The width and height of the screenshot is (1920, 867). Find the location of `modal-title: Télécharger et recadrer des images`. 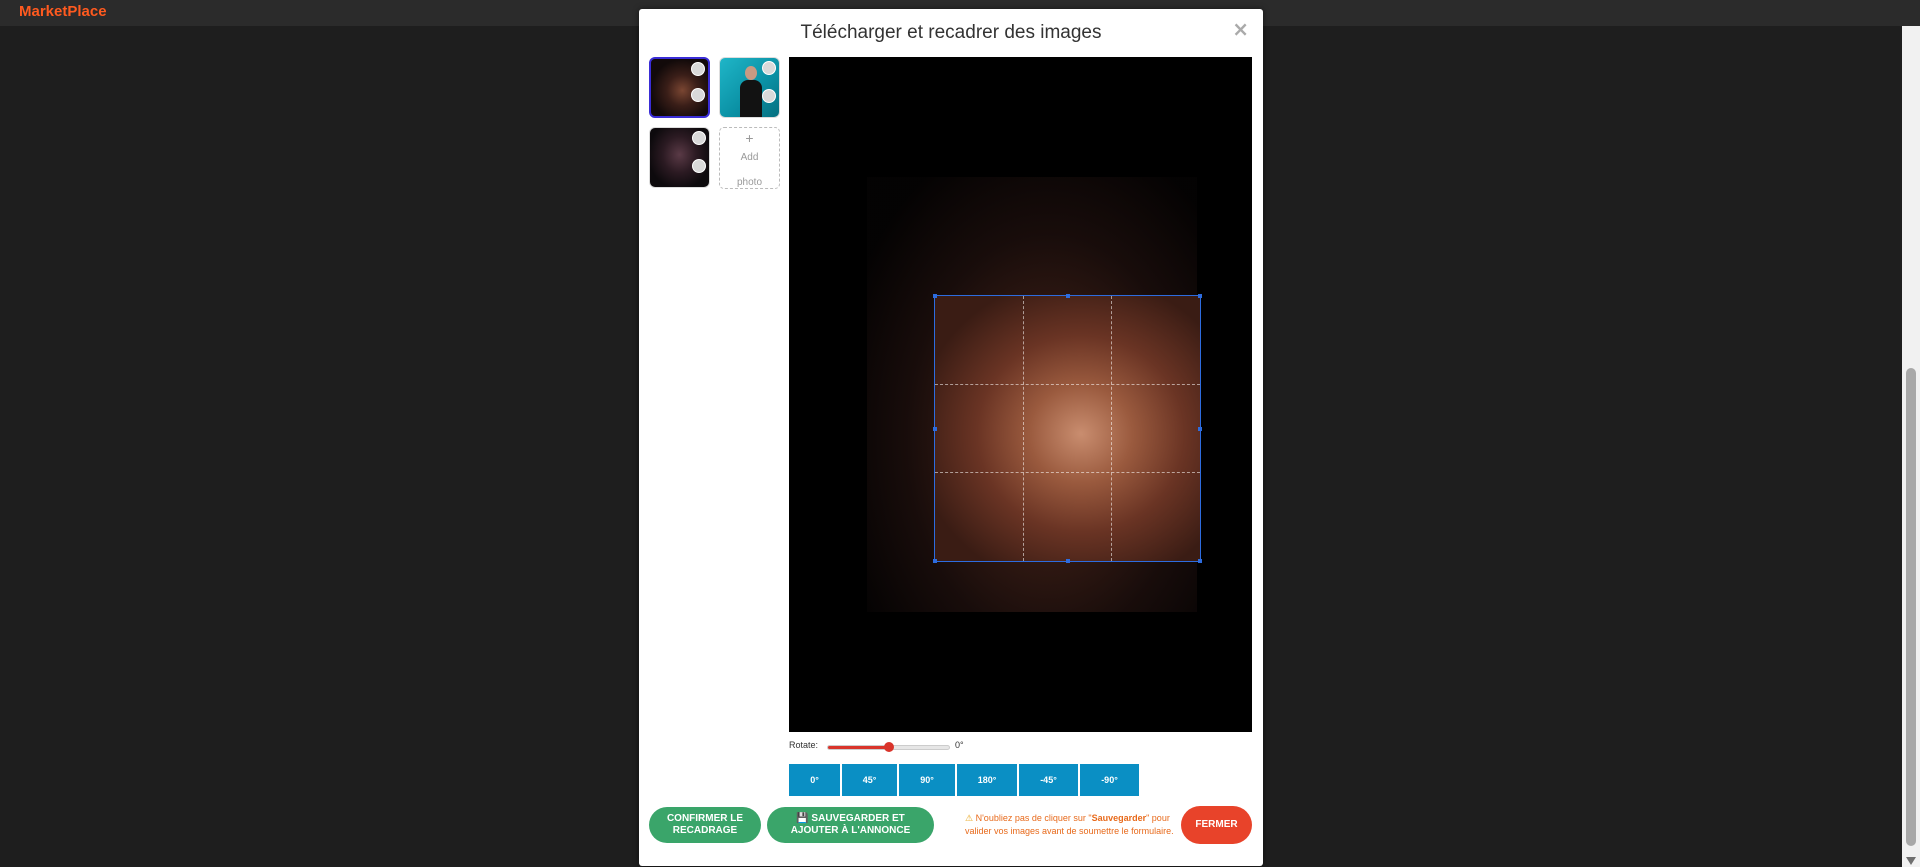

modal-title: Télécharger et recadrer des images is located at coordinates (951, 32).